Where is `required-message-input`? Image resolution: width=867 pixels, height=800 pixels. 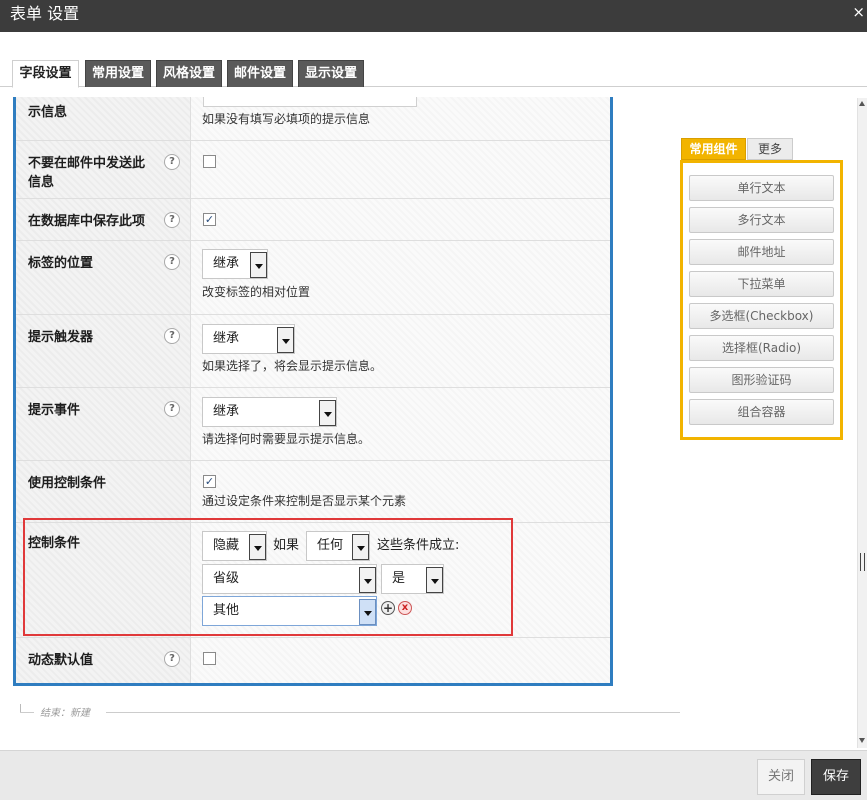 required-message-input is located at coordinates (310, 102).